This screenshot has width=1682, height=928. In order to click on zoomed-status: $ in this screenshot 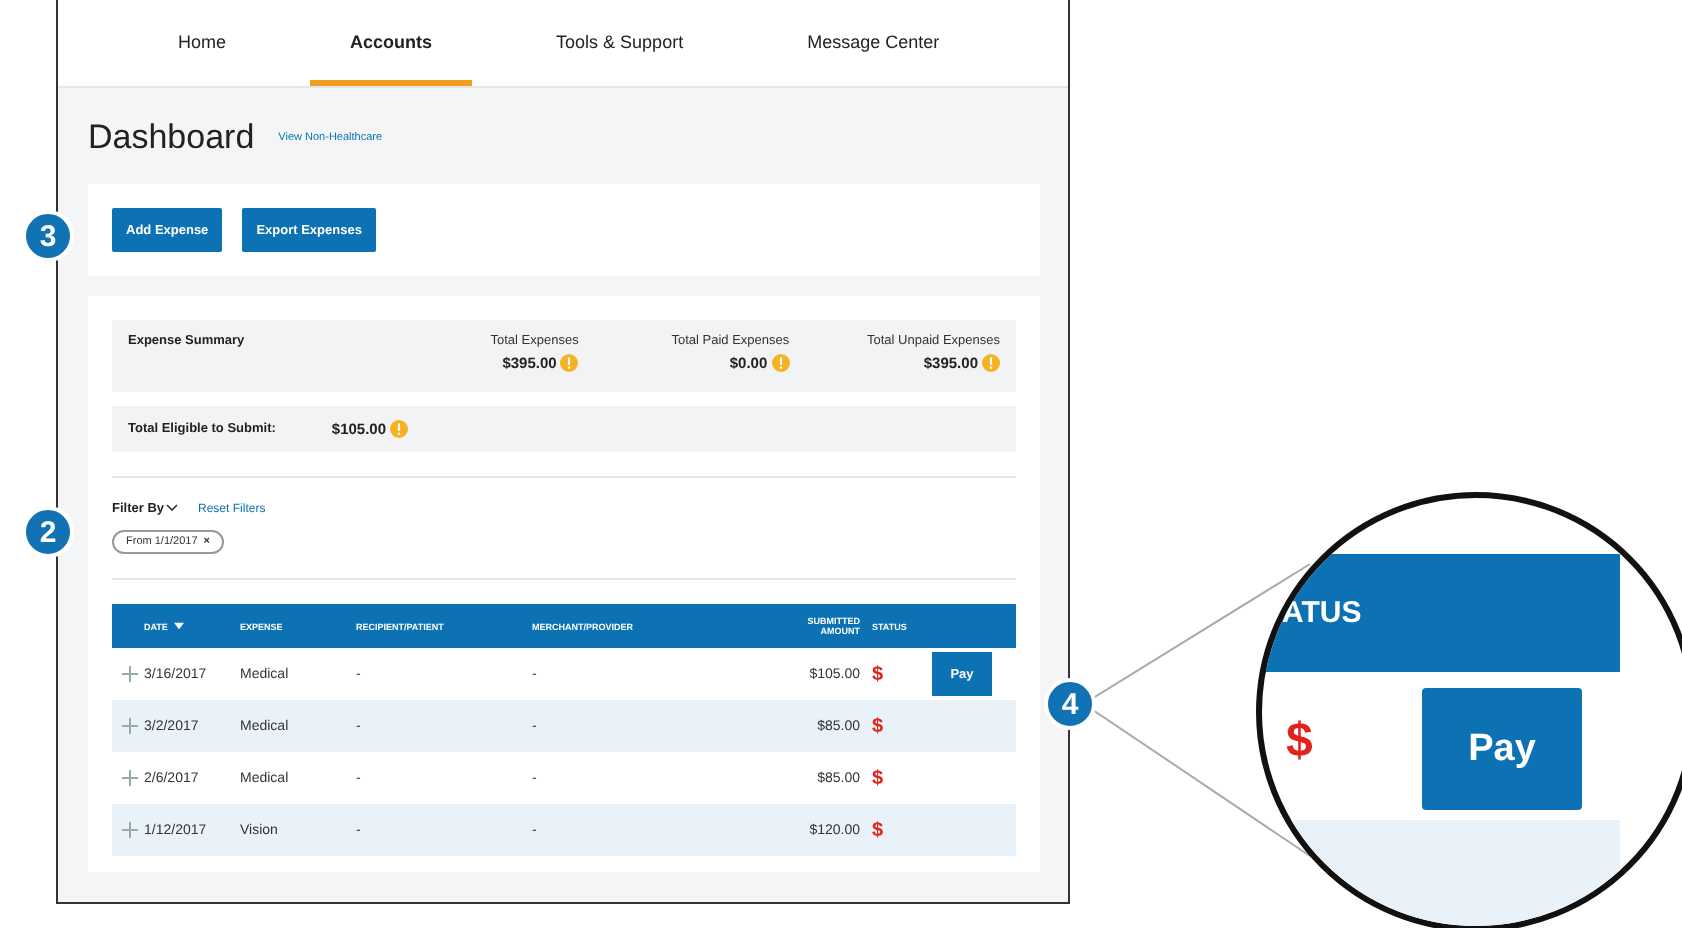, I will do `click(1299, 742)`.